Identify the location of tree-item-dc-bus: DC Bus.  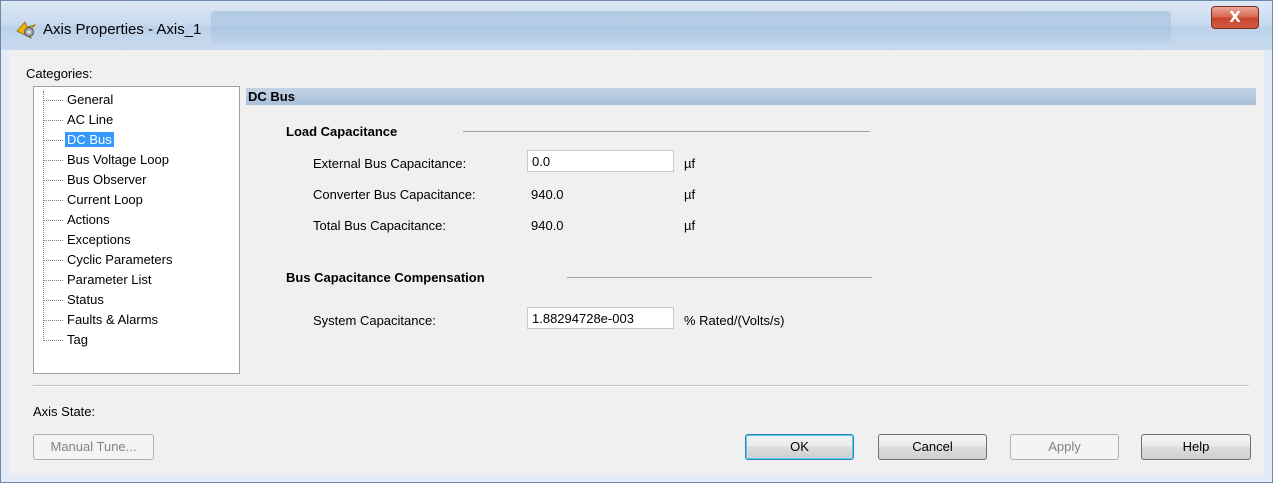
(79, 140).